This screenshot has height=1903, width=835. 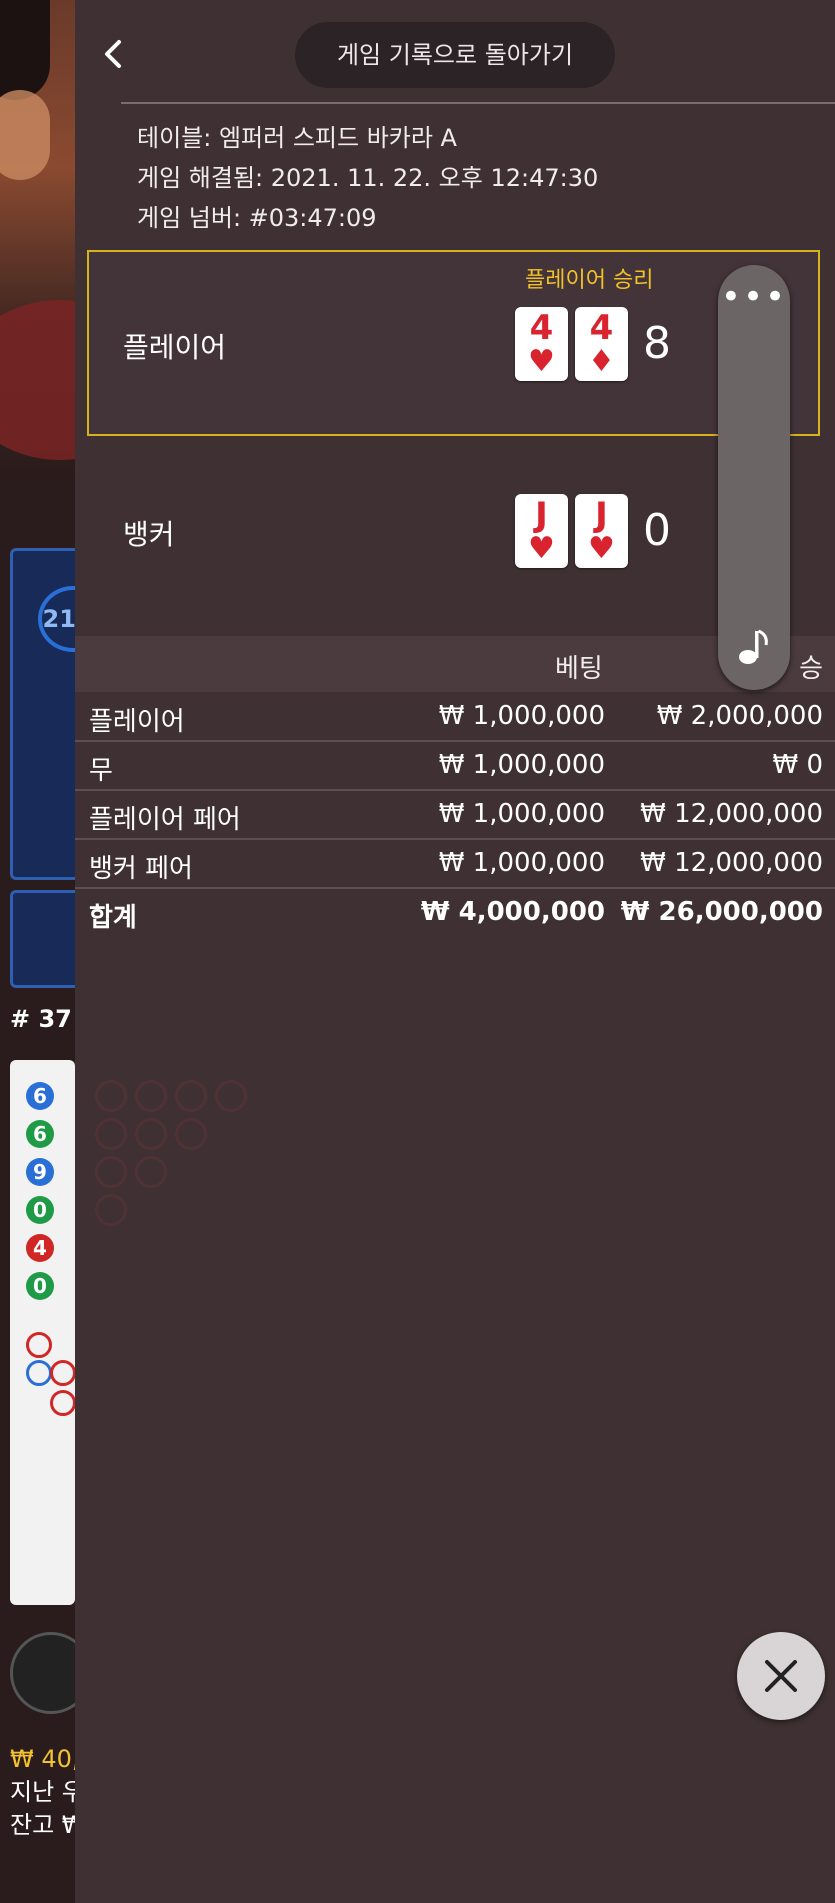 What do you see at coordinates (37, 380) in the screenshot?
I see `dealer-table` at bounding box center [37, 380].